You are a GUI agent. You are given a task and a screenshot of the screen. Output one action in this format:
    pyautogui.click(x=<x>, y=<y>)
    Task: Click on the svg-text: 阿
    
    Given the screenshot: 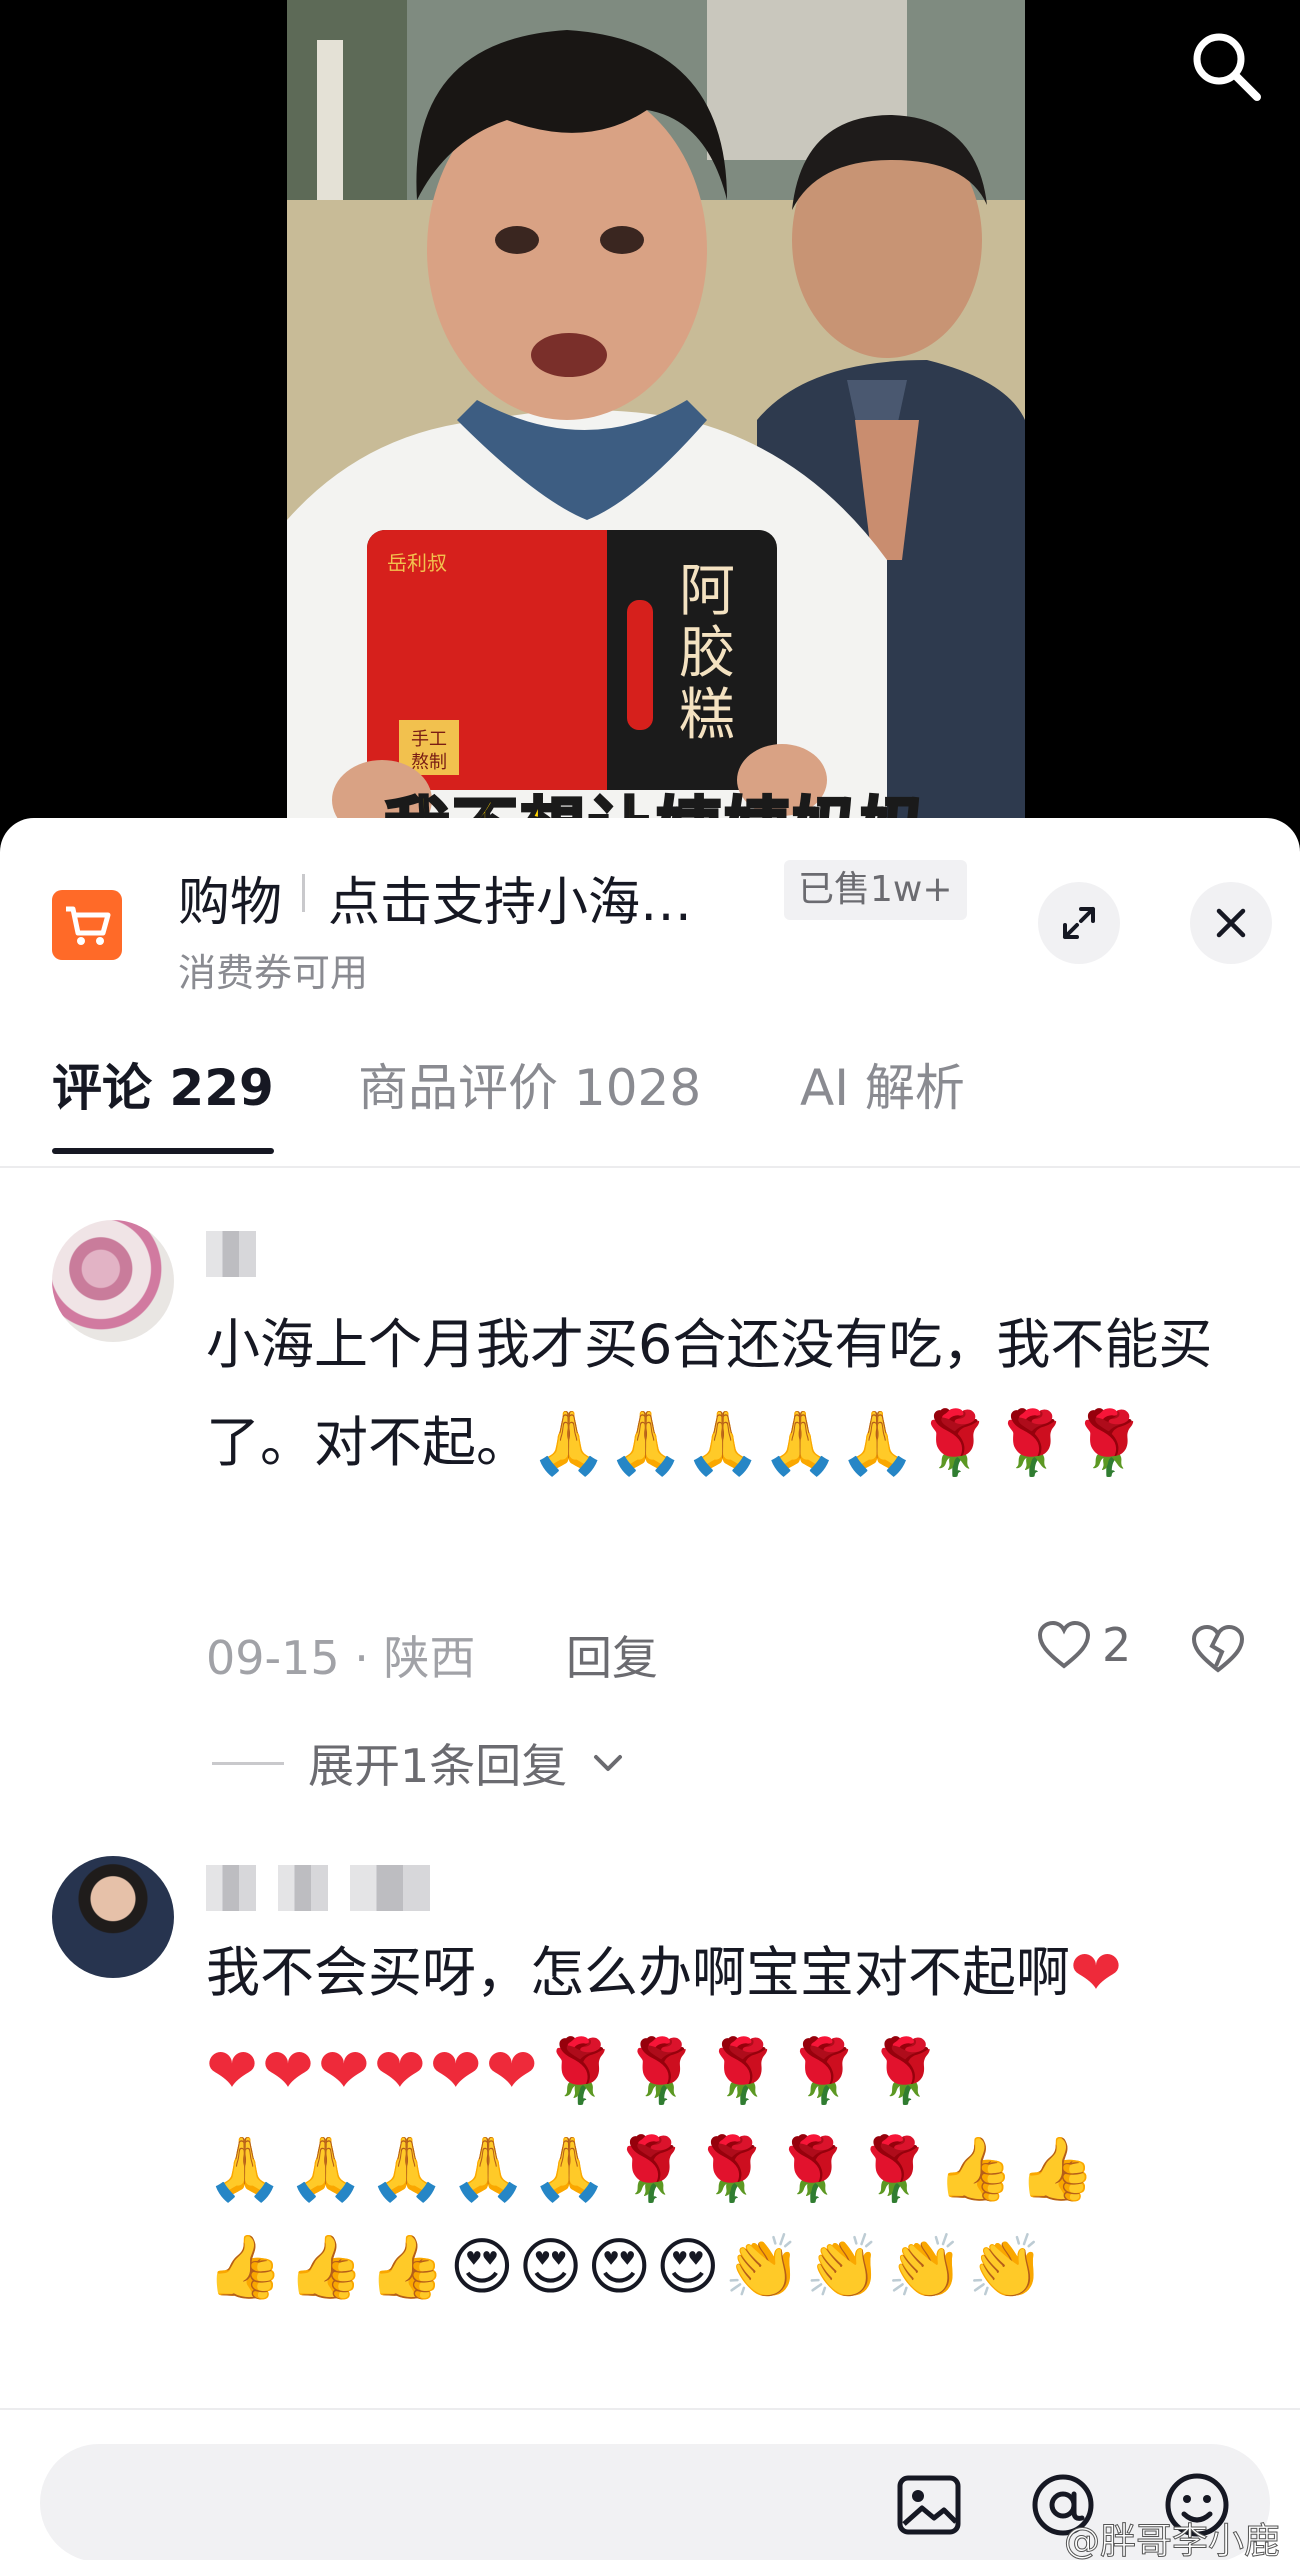 What is the action you would take?
    pyautogui.click(x=707, y=591)
    